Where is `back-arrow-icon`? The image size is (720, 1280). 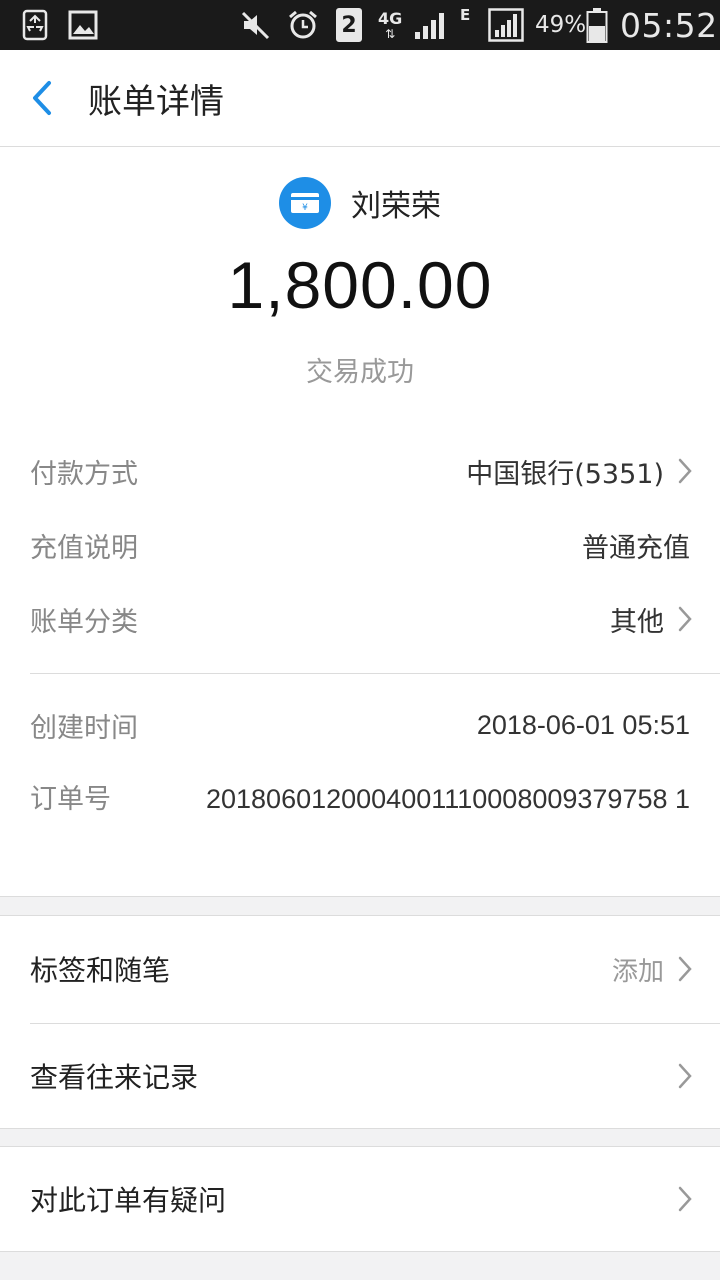
back-arrow-icon is located at coordinates (42, 98).